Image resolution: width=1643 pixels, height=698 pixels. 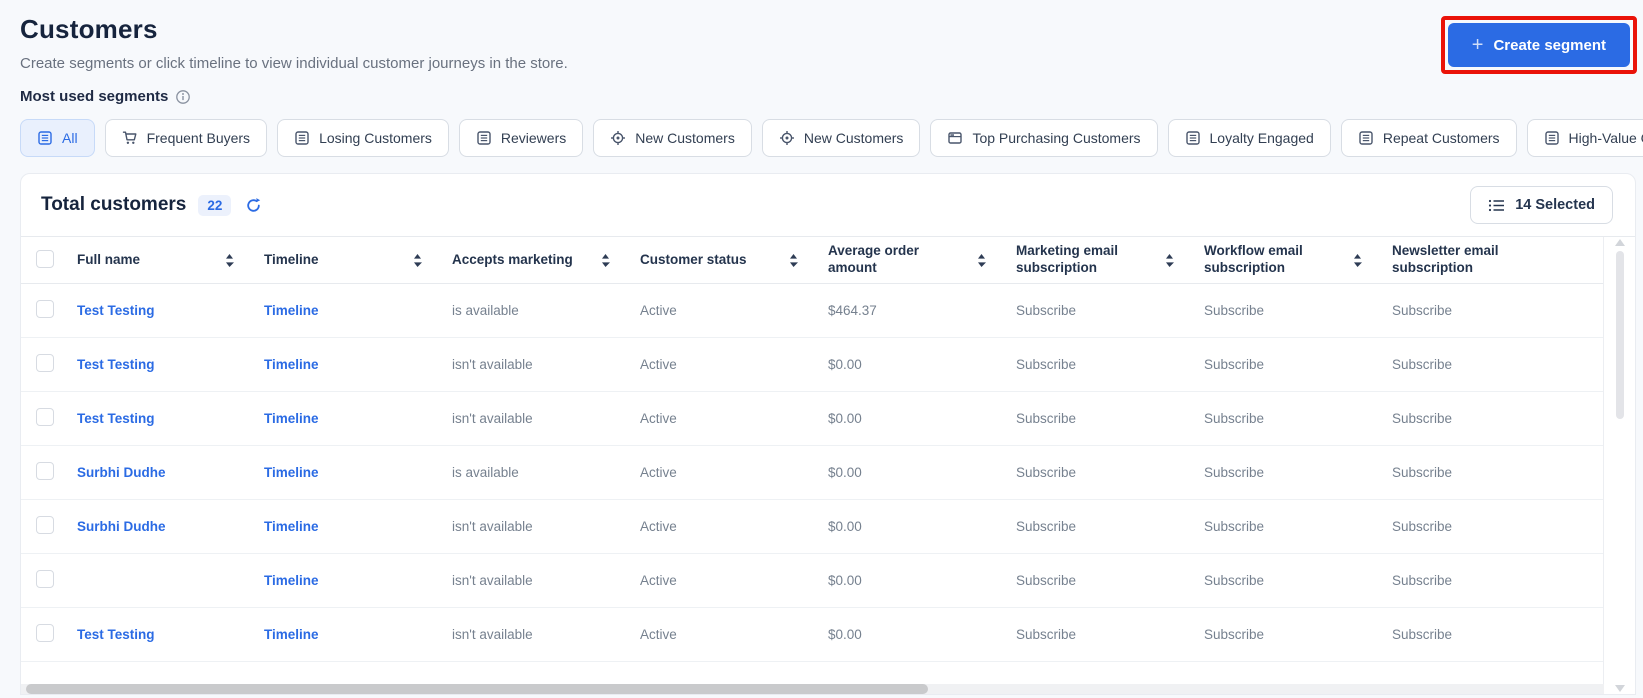 I want to click on chip-repeat-customers: Repeat Customers, so click(x=1428, y=138).